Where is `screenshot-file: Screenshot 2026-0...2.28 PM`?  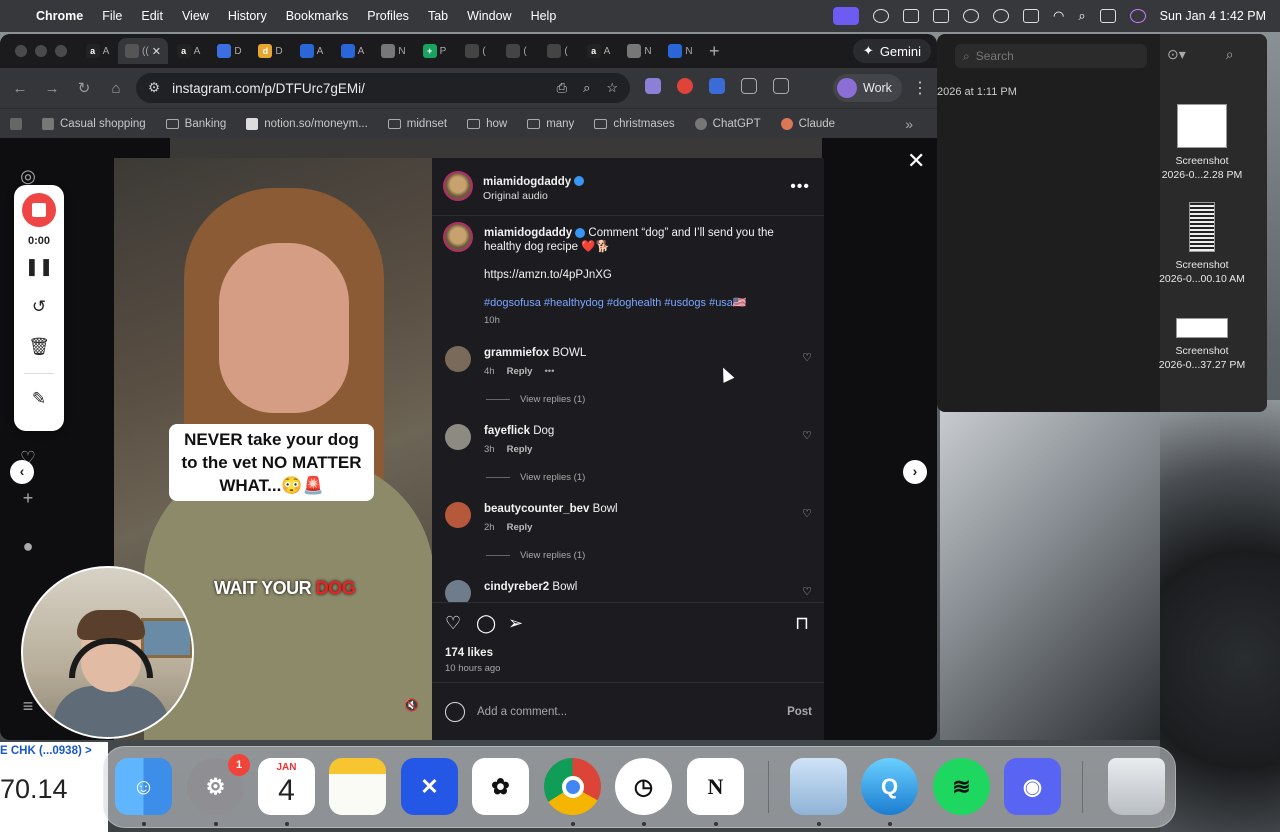
screenshot-file: Screenshot 2026-0...2.28 PM is located at coordinates (1202, 143).